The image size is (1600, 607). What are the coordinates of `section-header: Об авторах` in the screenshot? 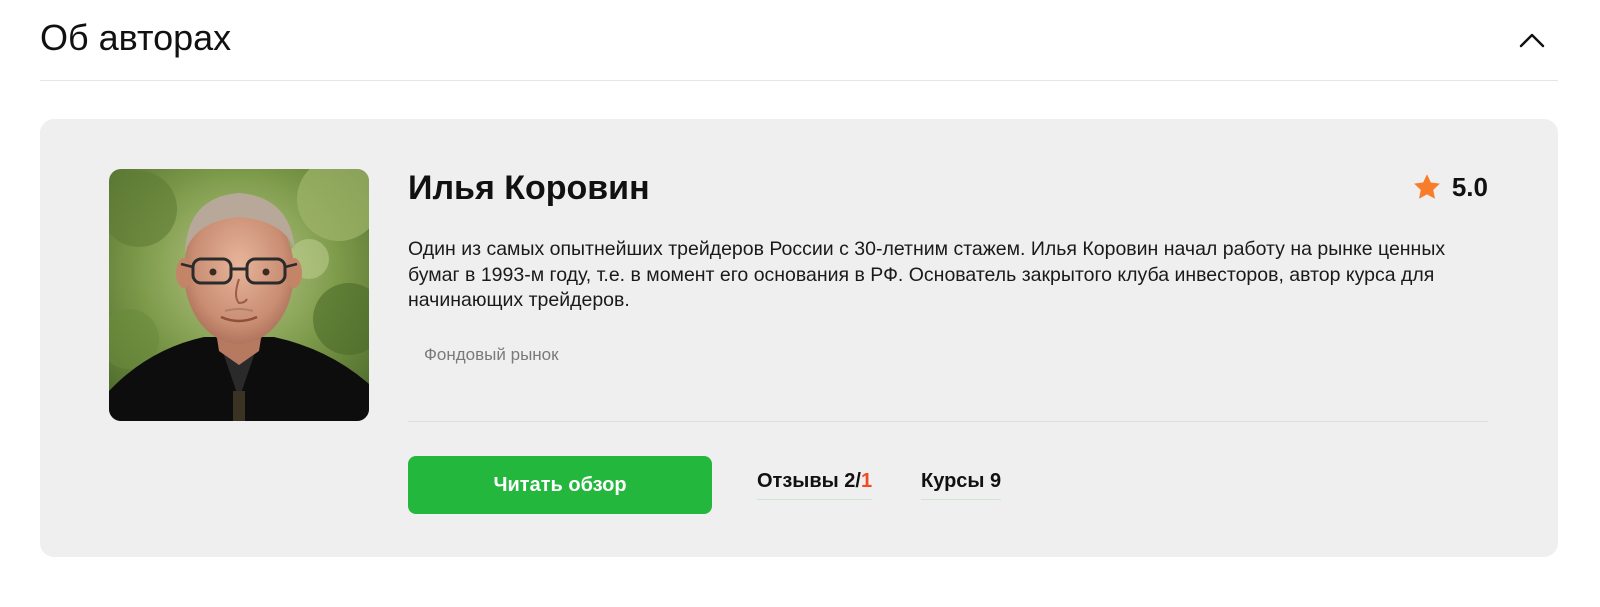 It's located at (799, 40).